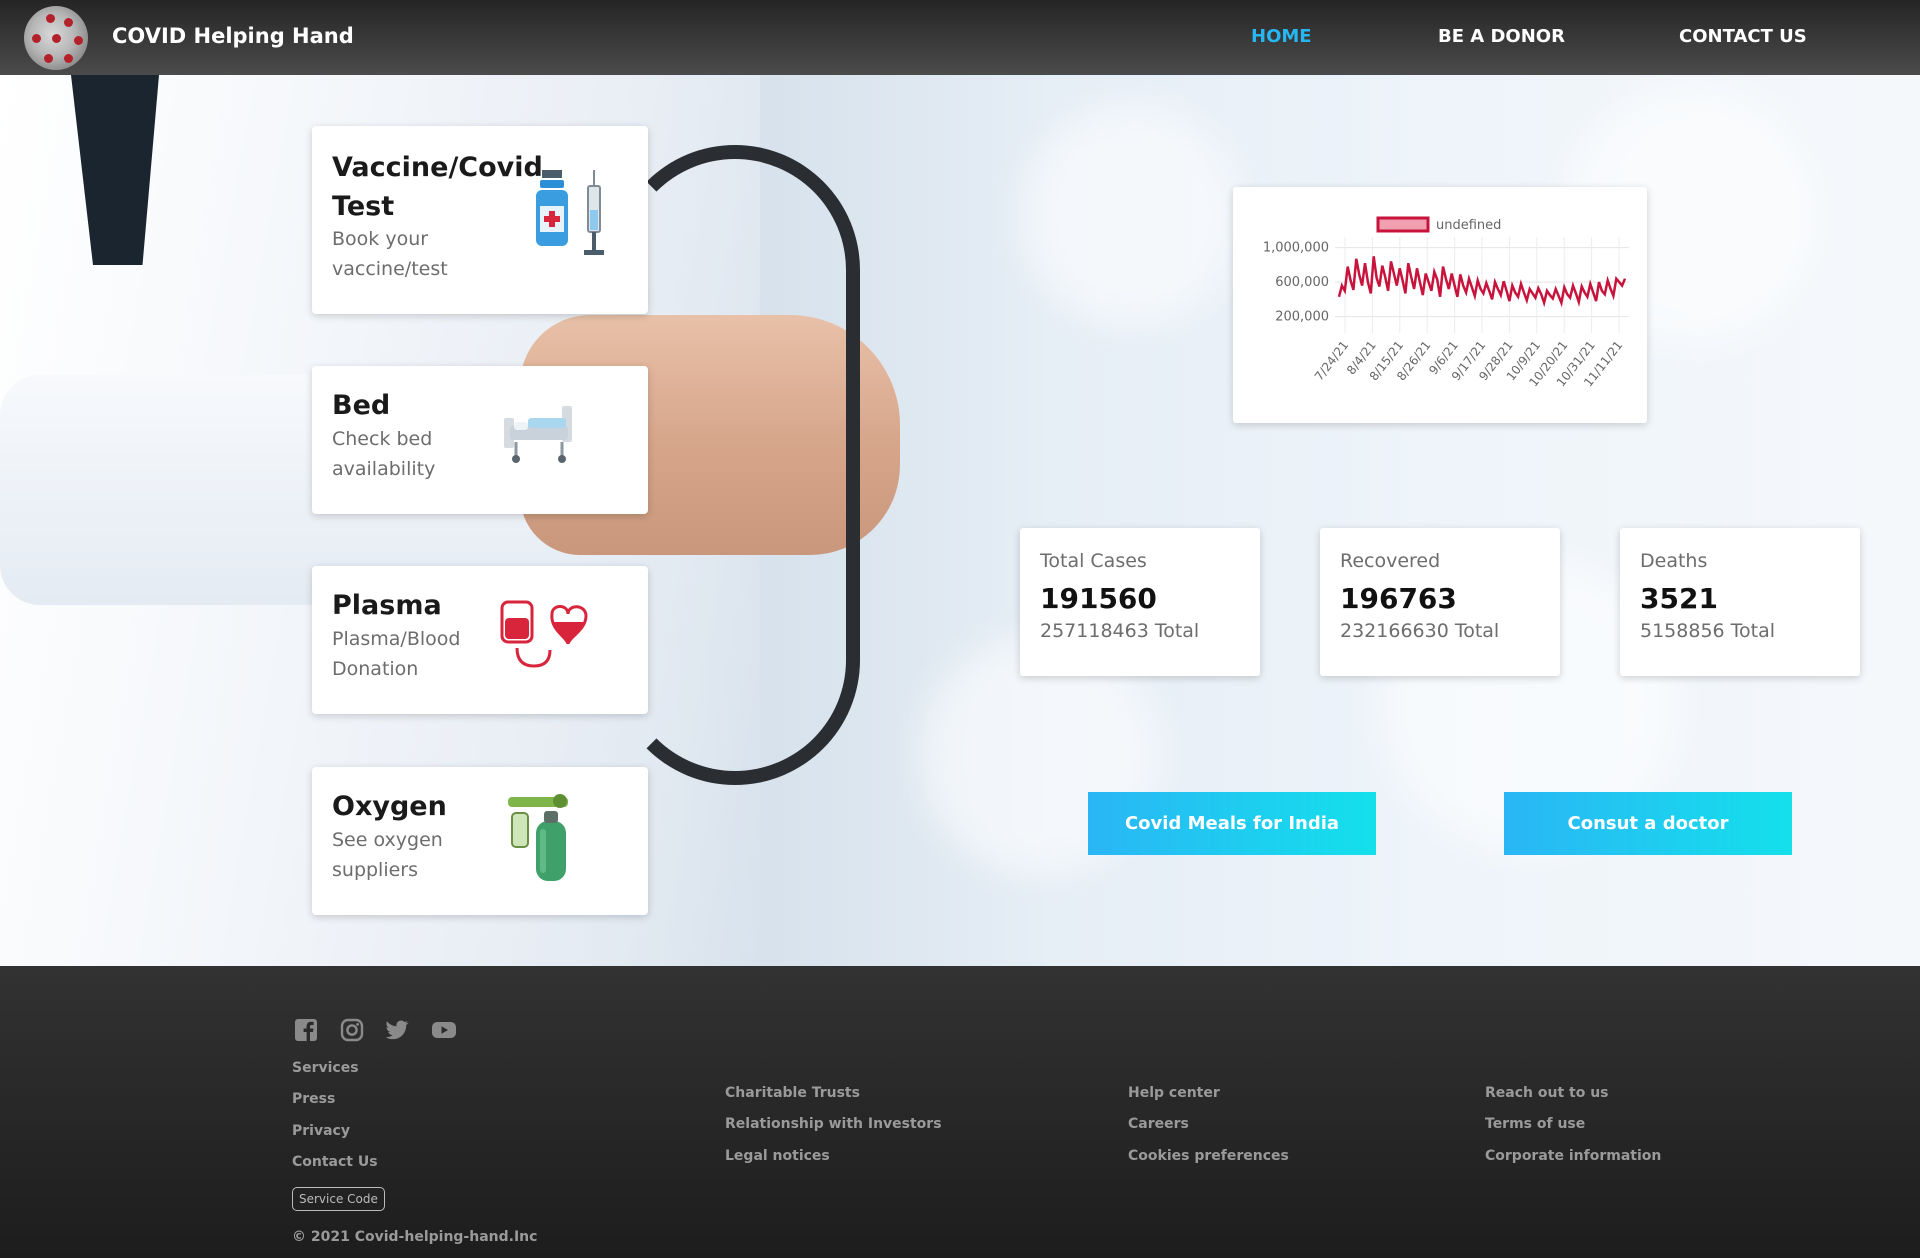 Image resolution: width=1920 pixels, height=1258 pixels. Describe the element at coordinates (389, 806) in the screenshot. I see `service-title: Oxygen` at that location.